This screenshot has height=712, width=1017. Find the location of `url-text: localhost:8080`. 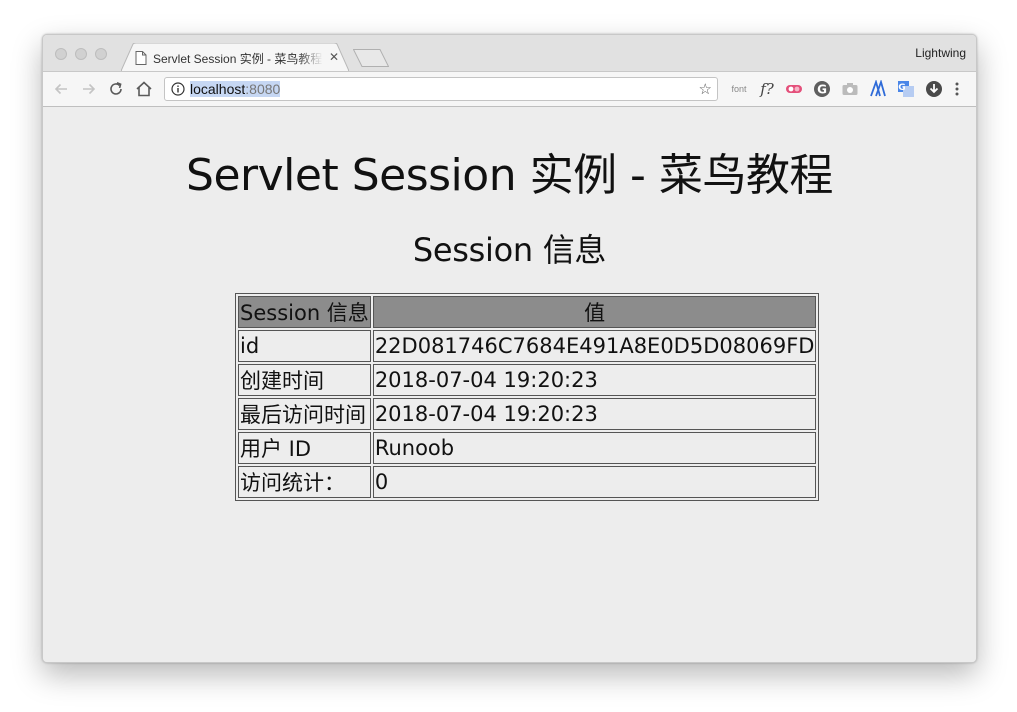

url-text: localhost:8080 is located at coordinates (235, 89).